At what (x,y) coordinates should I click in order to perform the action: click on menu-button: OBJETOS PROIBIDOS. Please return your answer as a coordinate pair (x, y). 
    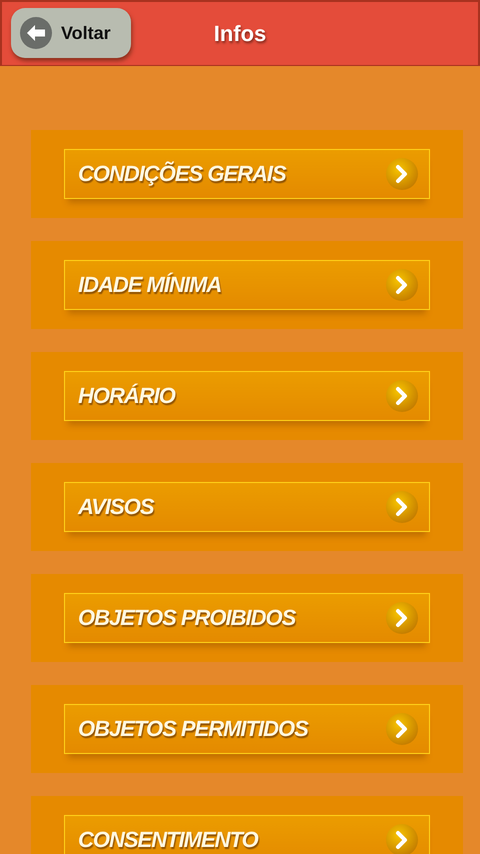
    Looking at the image, I should click on (247, 618).